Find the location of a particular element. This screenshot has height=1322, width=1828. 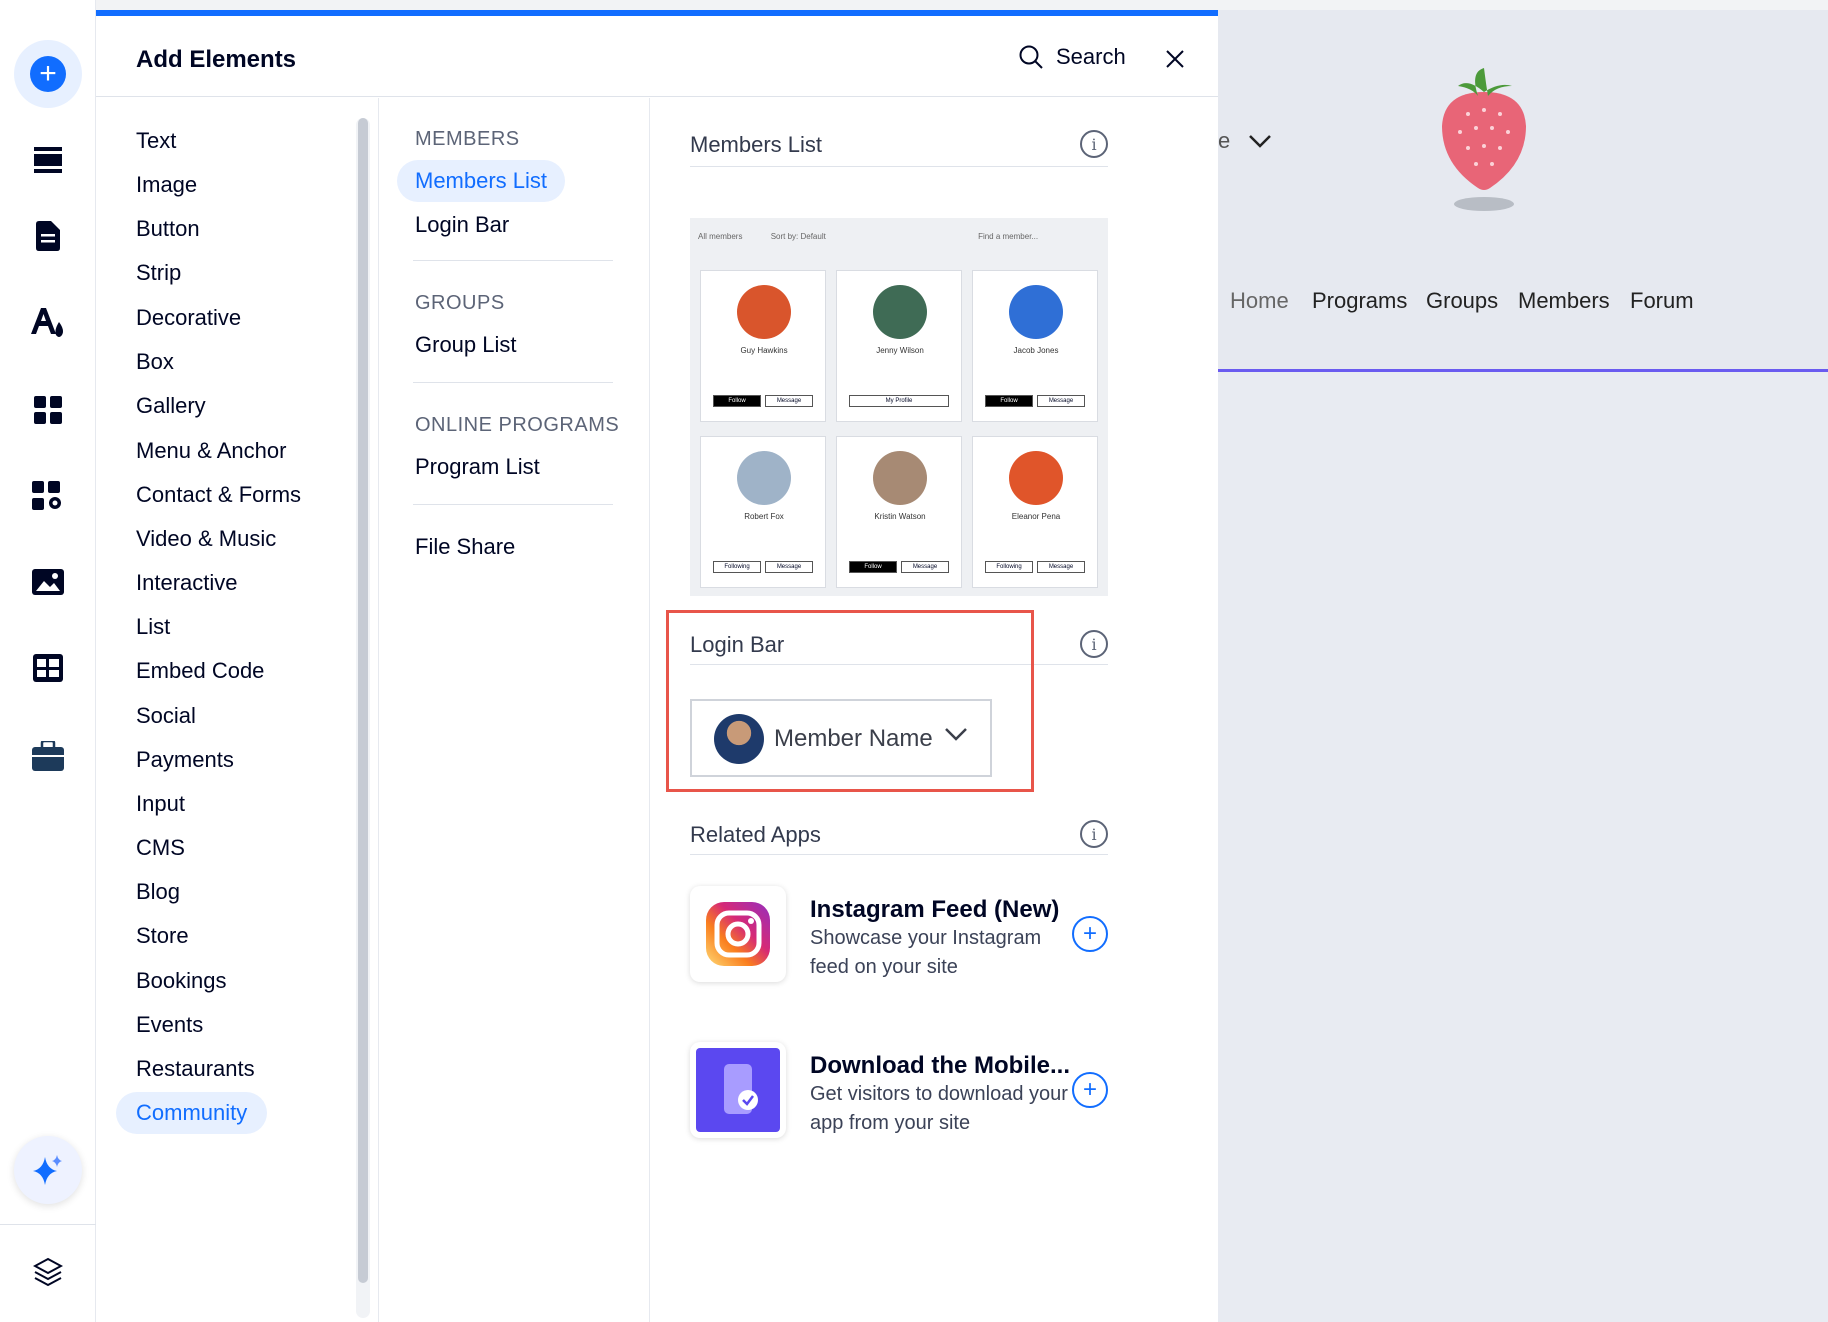

category-input: Input is located at coordinates (160, 804).